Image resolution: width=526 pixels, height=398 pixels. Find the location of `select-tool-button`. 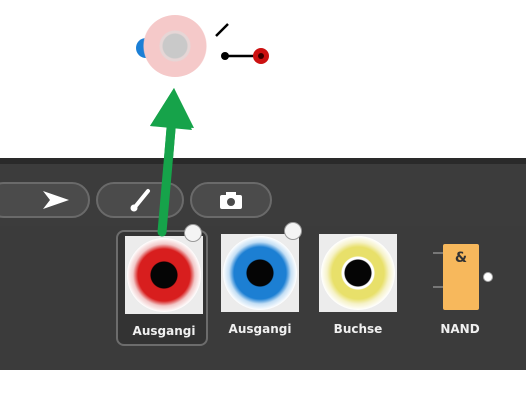

select-tool-button is located at coordinates (45, 200).